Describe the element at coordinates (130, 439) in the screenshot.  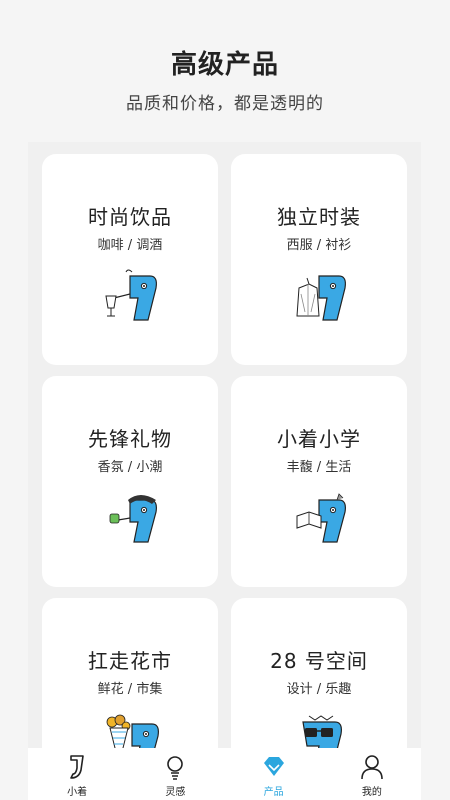
I see `card-title: 先锋礼物` at that location.